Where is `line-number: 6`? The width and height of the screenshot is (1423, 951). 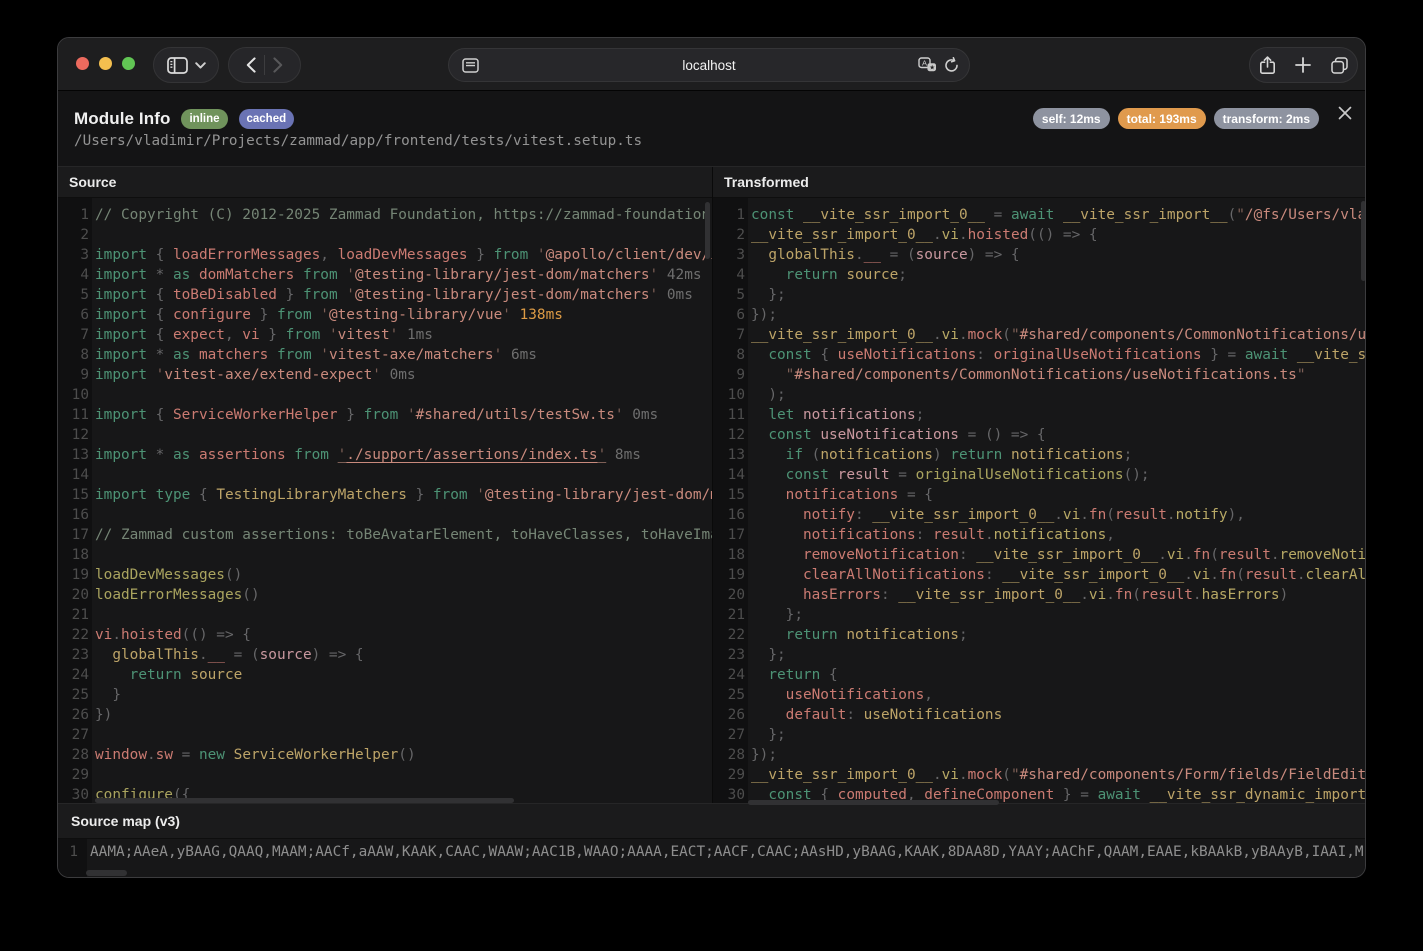
line-number: 6 is located at coordinates (84, 315).